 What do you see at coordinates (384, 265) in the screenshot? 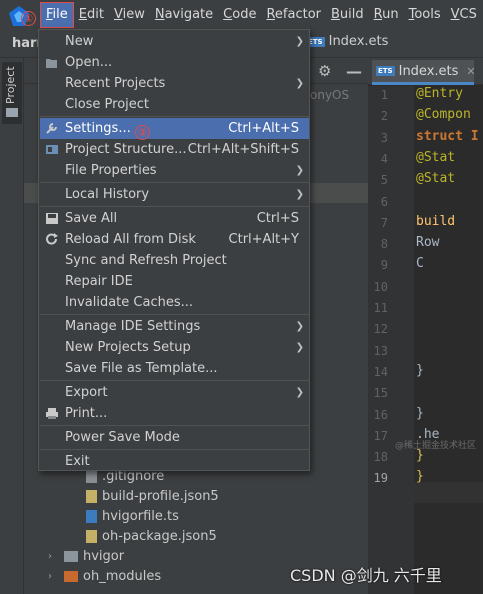
I see `line-number: 9` at bounding box center [384, 265].